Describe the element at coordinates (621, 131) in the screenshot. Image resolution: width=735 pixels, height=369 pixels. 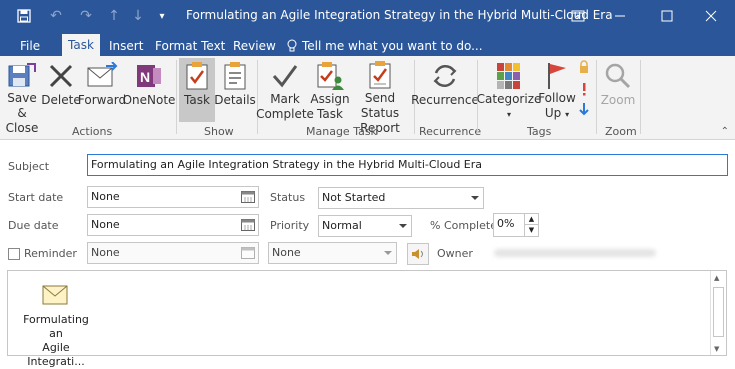
I see `group-label-zoom: Zoom` at that location.